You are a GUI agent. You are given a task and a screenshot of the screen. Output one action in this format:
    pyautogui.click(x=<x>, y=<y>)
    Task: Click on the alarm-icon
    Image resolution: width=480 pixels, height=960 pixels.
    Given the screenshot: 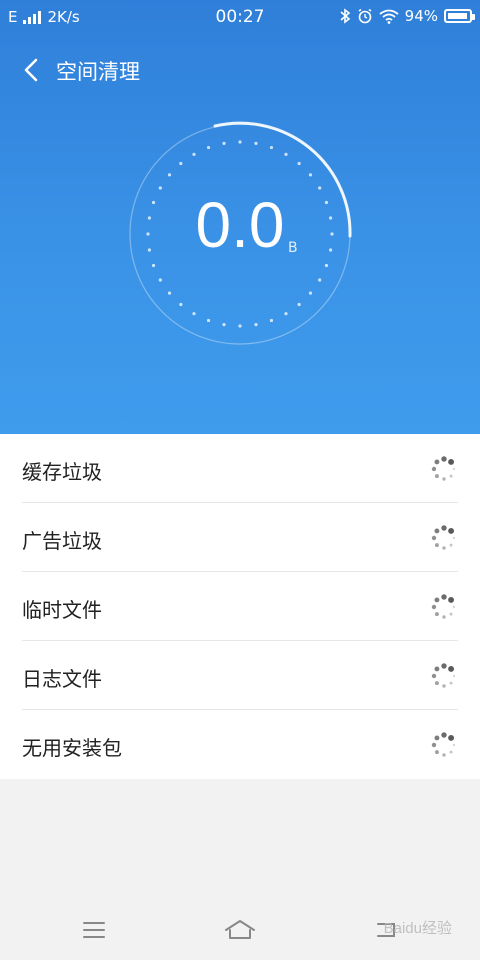 What is the action you would take?
    pyautogui.click(x=365, y=16)
    